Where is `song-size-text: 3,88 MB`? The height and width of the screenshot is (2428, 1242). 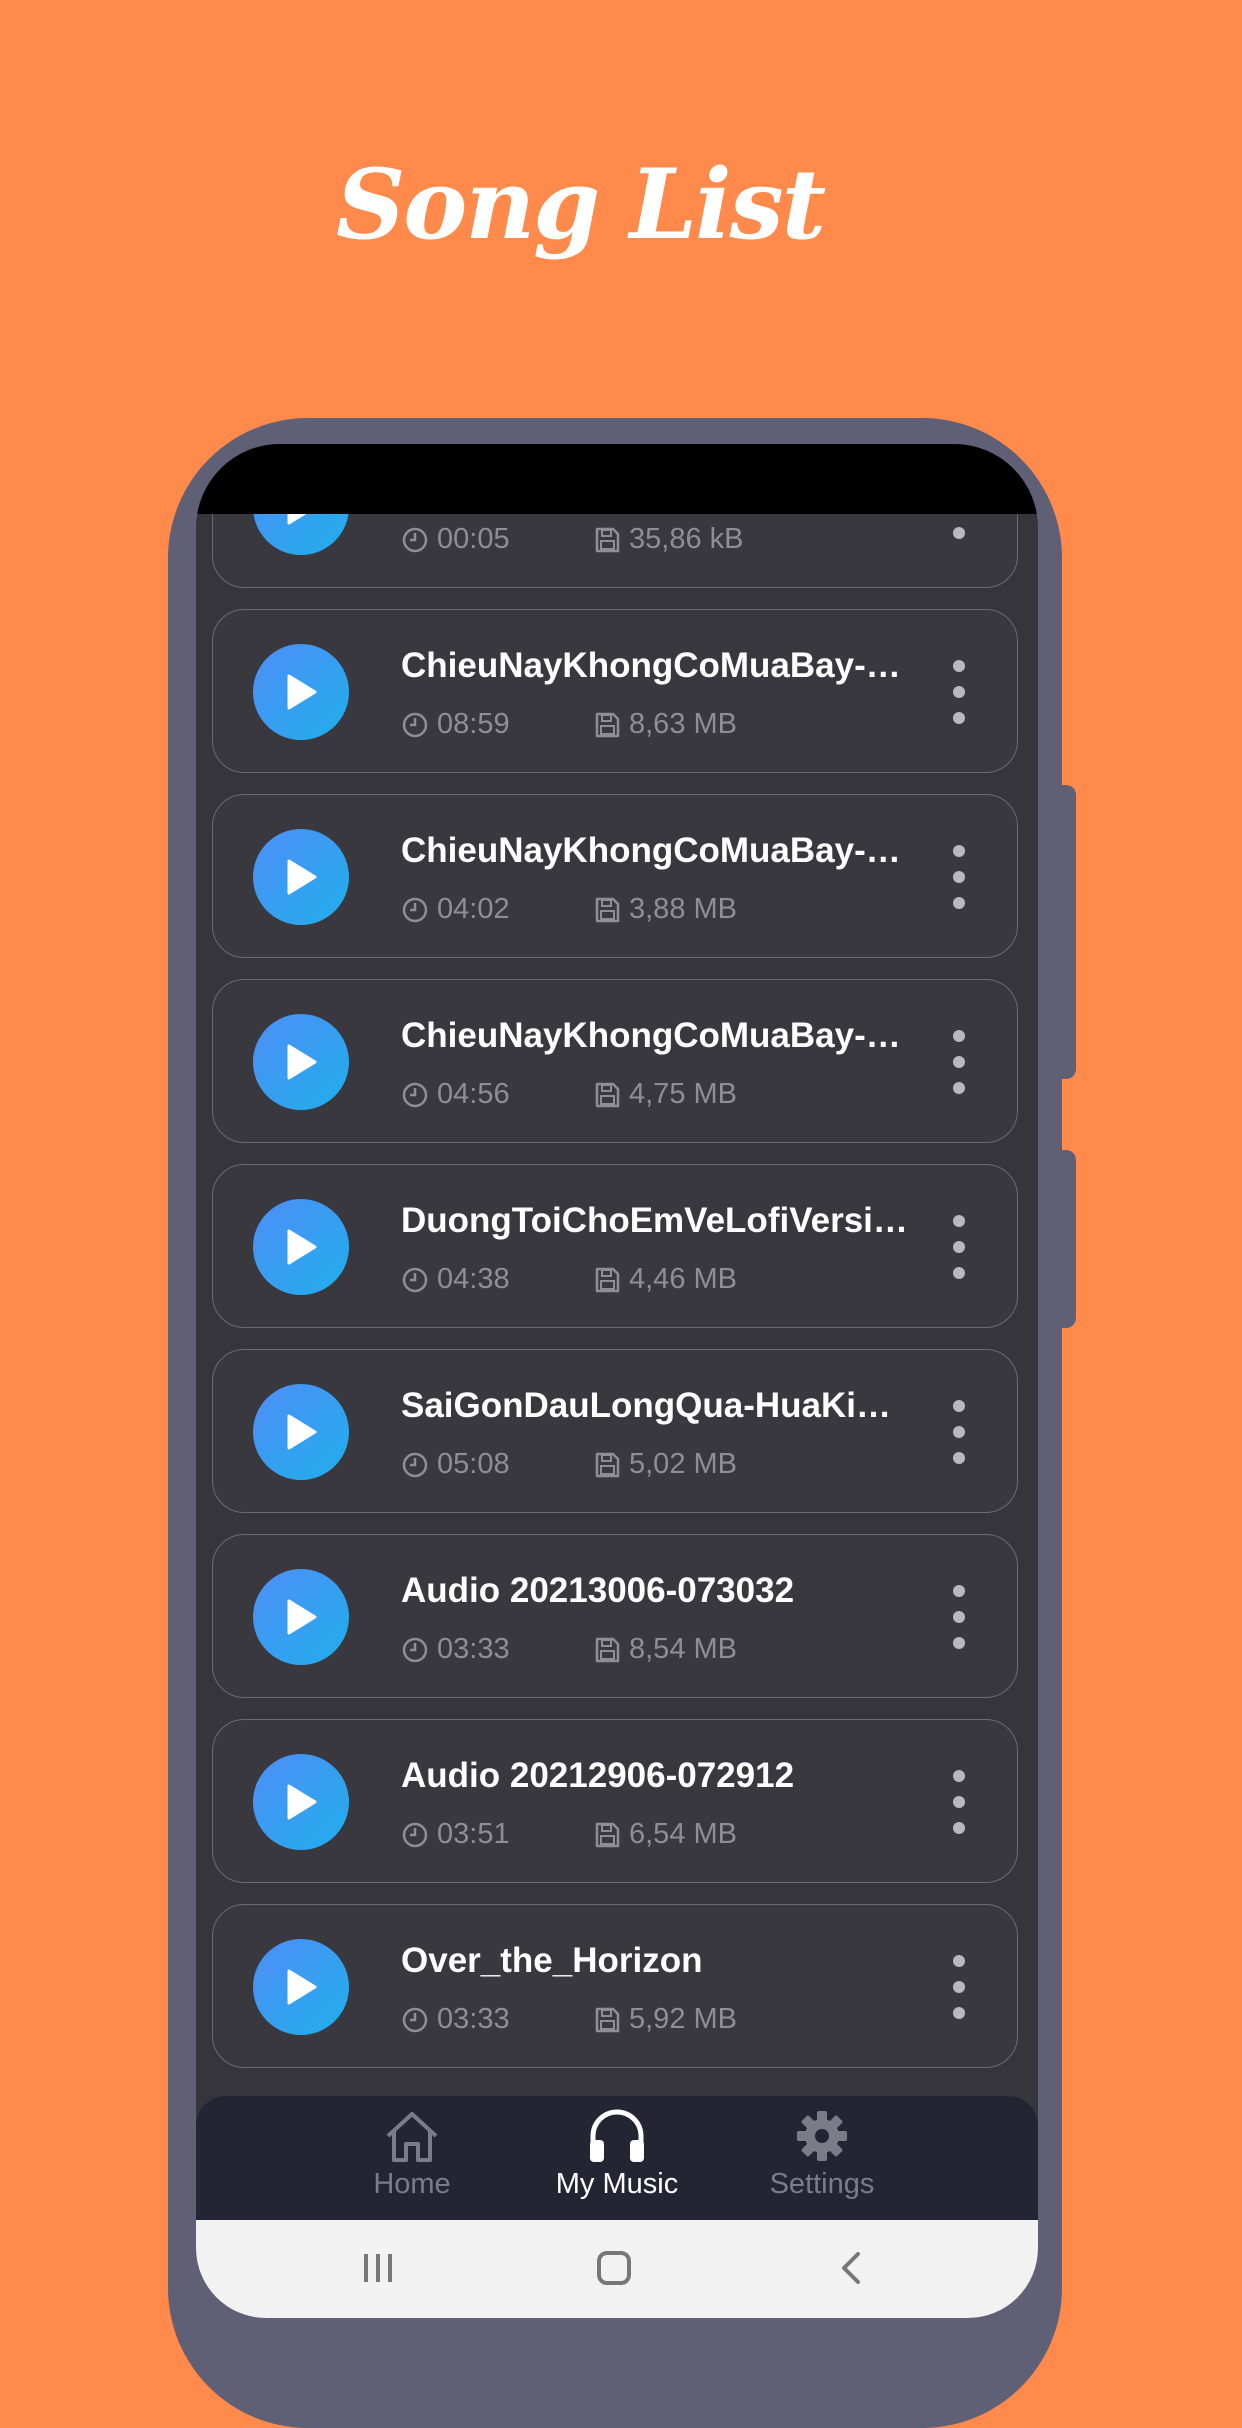
song-size-text: 3,88 MB is located at coordinates (683, 909).